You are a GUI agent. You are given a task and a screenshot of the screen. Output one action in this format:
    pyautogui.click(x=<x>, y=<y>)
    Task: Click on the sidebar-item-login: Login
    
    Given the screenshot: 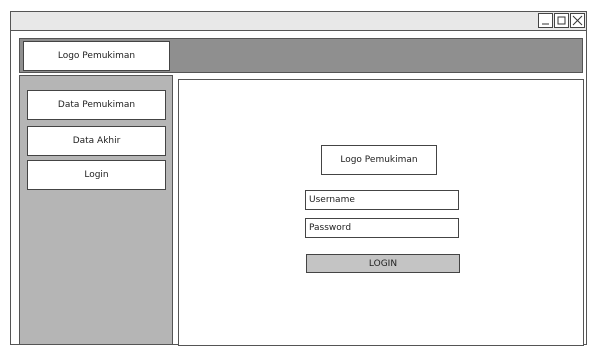 What is the action you would take?
    pyautogui.click(x=96, y=175)
    